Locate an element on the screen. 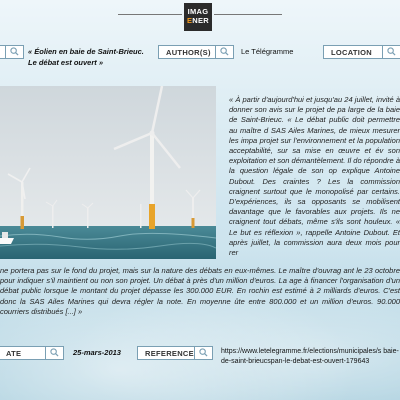 This screenshot has height=400, width=400. header-rule-left is located at coordinates (150, 14).